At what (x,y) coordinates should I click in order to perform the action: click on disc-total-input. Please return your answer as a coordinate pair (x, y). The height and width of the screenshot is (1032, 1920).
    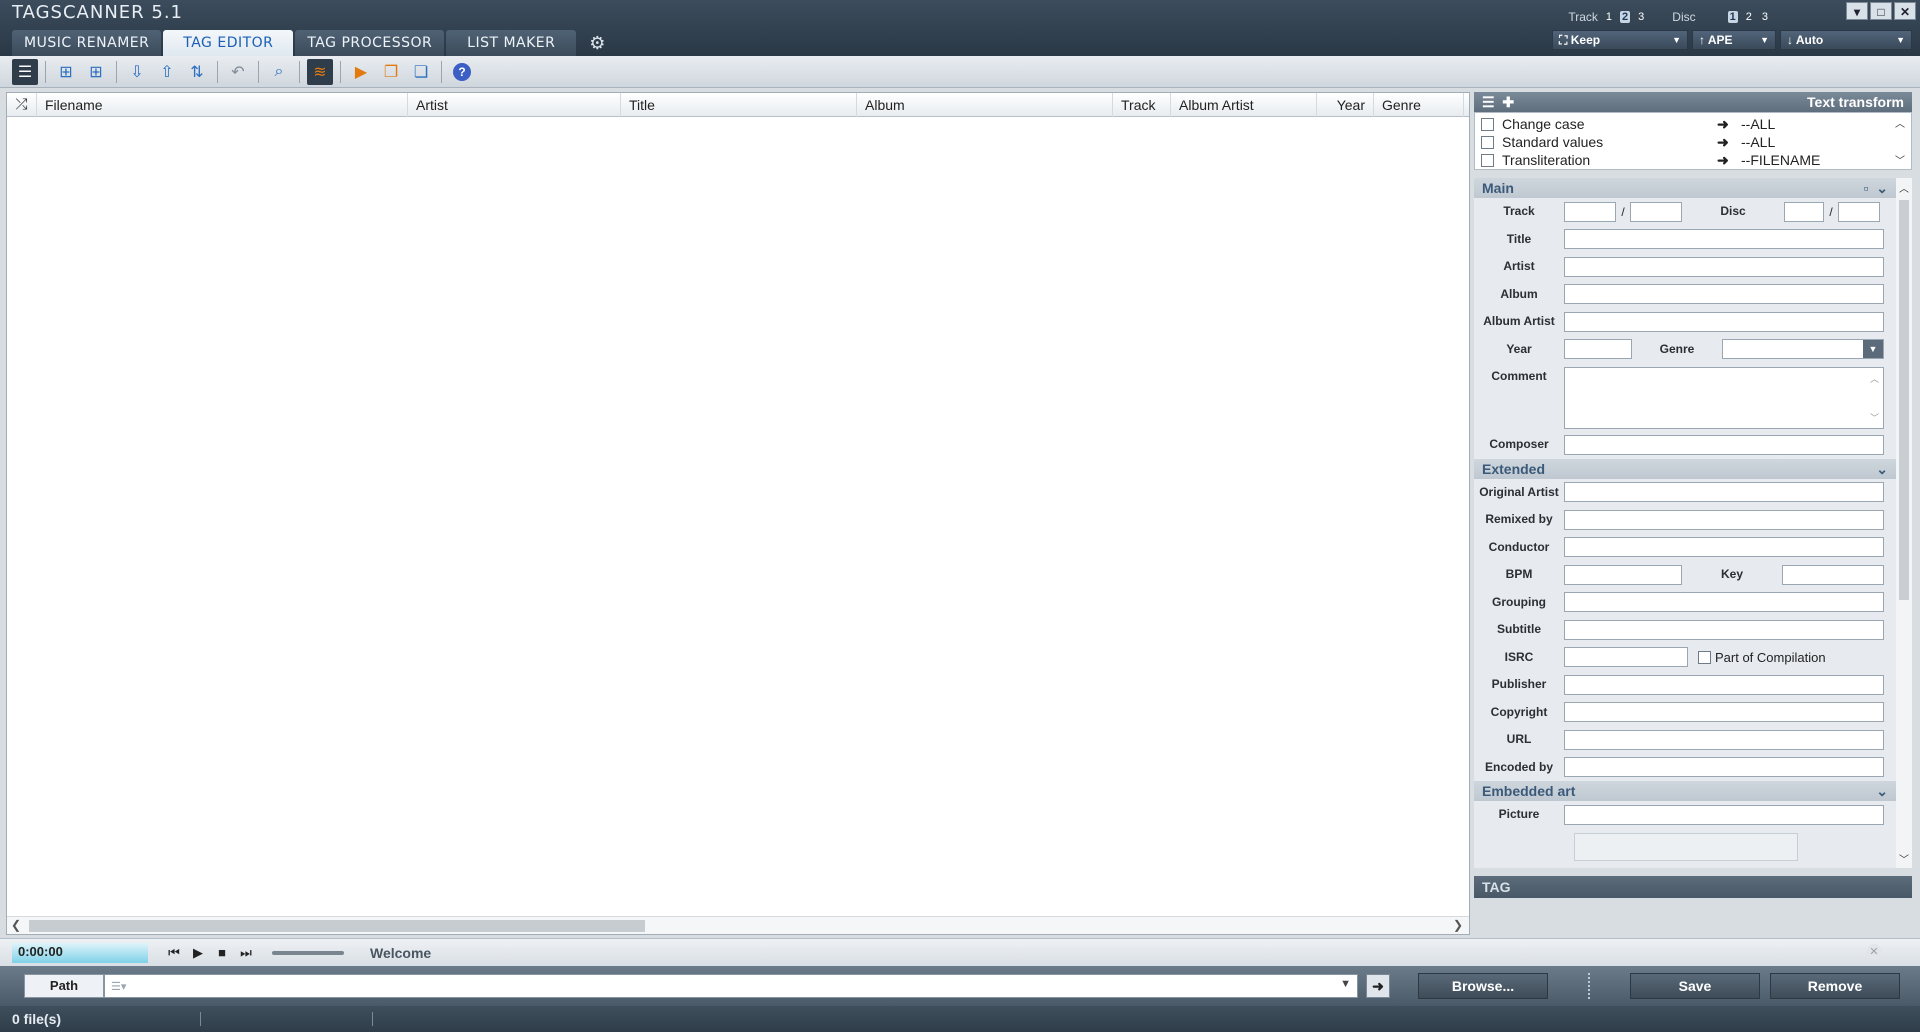
    Looking at the image, I should click on (1859, 211).